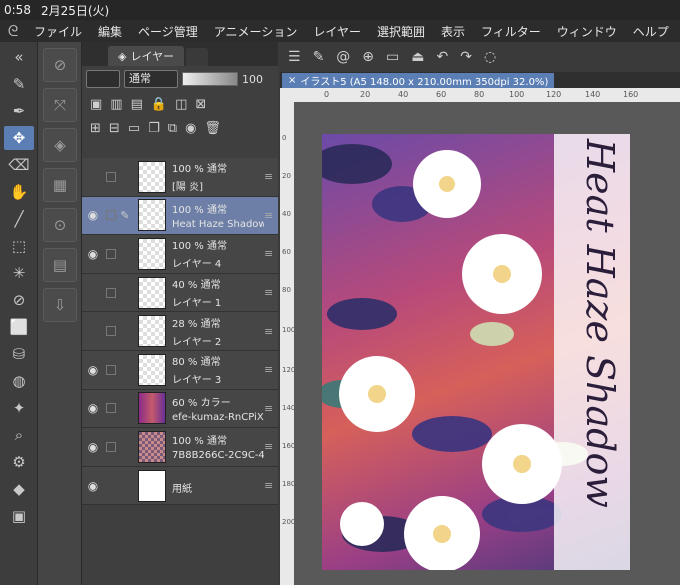 The height and width of the screenshot is (585, 680). What do you see at coordinates (137, 104) in the screenshot?
I see `clip-icon: ▤` at bounding box center [137, 104].